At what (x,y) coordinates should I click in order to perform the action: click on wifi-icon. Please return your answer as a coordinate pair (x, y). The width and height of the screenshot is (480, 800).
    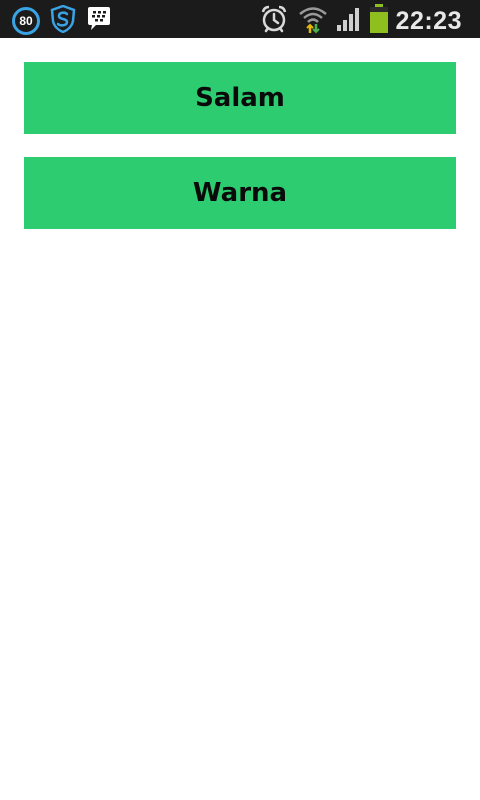
    Looking at the image, I should click on (313, 21).